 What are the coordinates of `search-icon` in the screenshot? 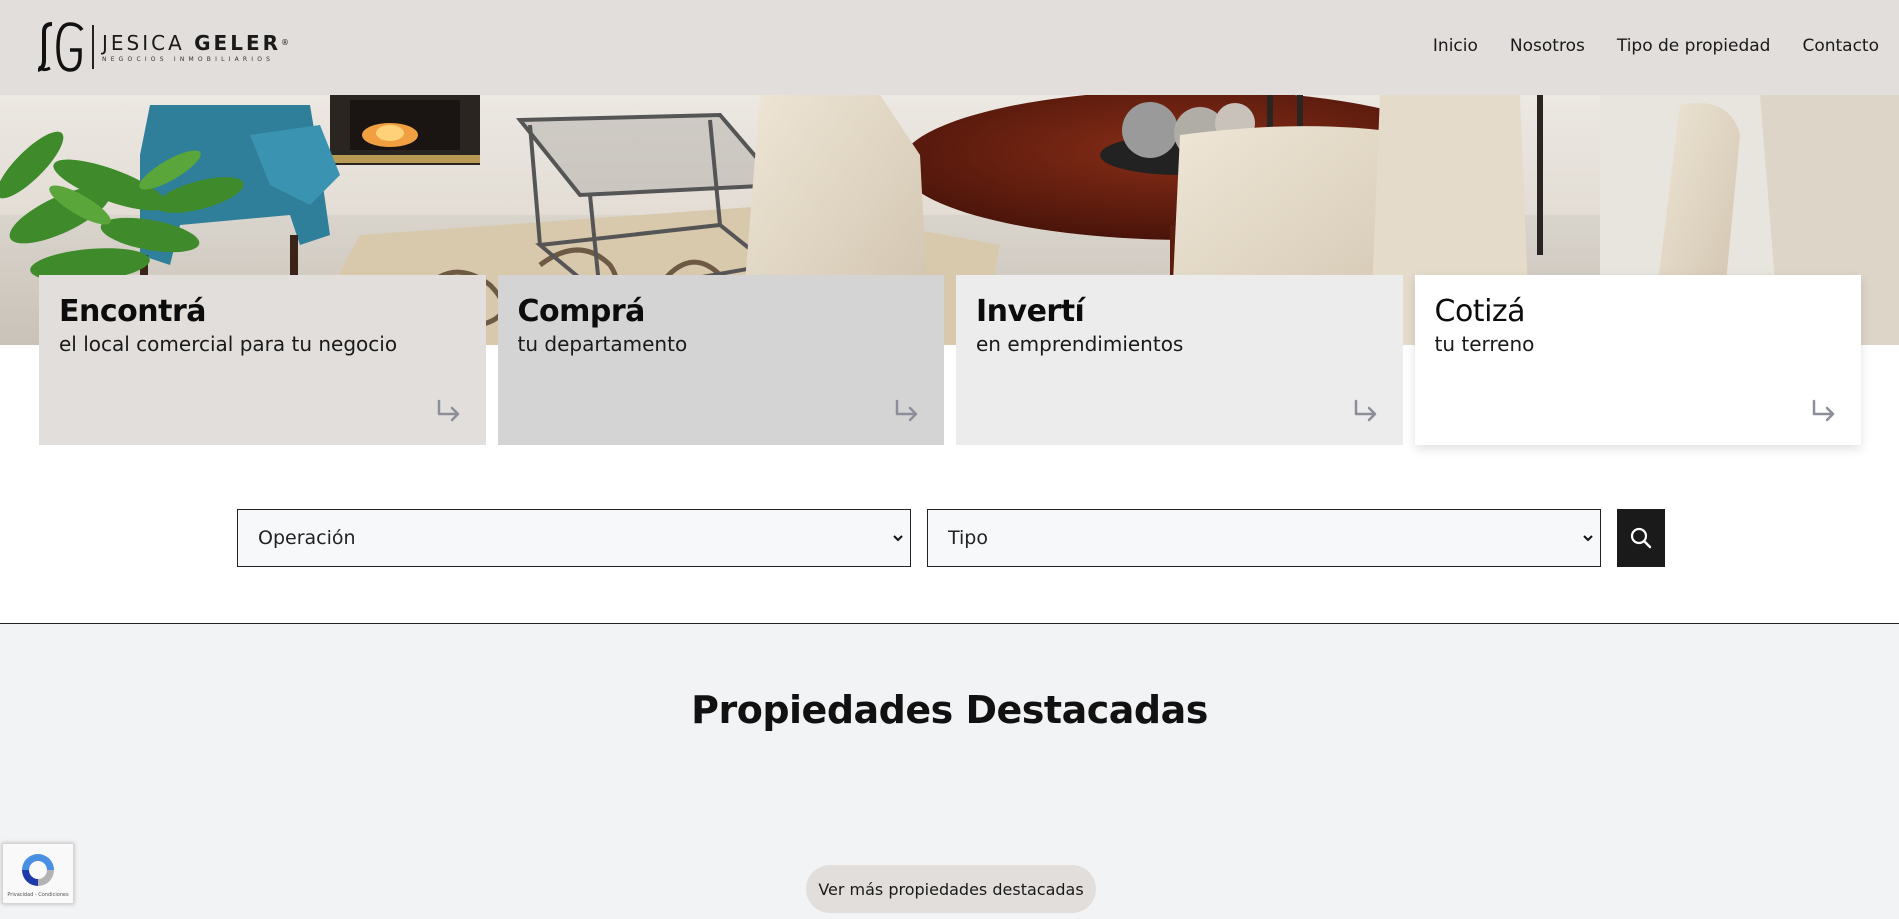 It's located at (1641, 538).